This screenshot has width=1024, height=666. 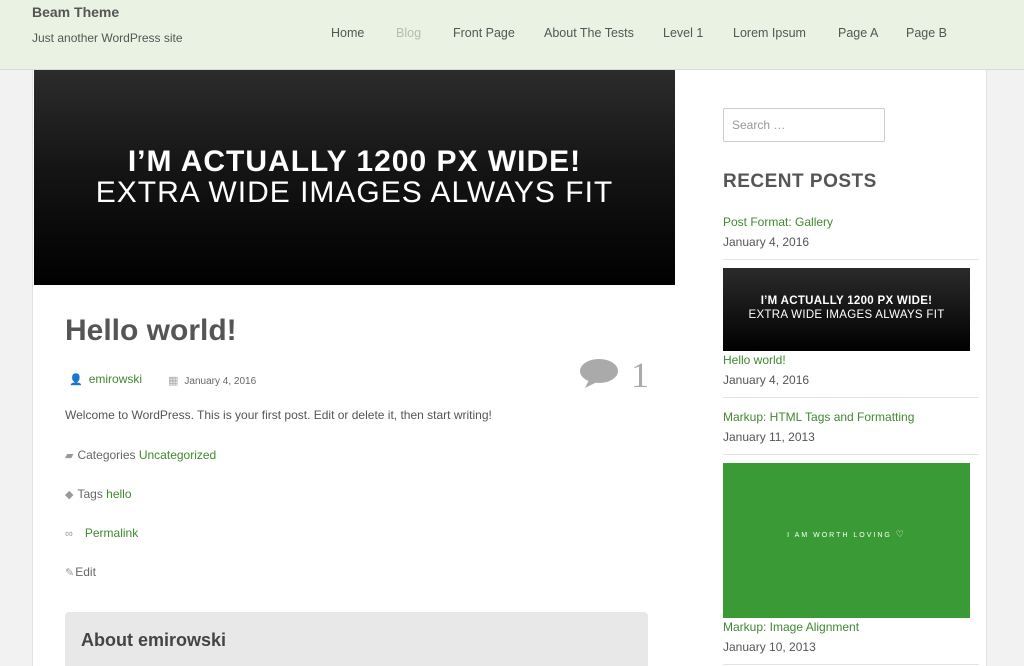 What do you see at coordinates (151, 331) in the screenshot?
I see `post-title: Hello world!` at bounding box center [151, 331].